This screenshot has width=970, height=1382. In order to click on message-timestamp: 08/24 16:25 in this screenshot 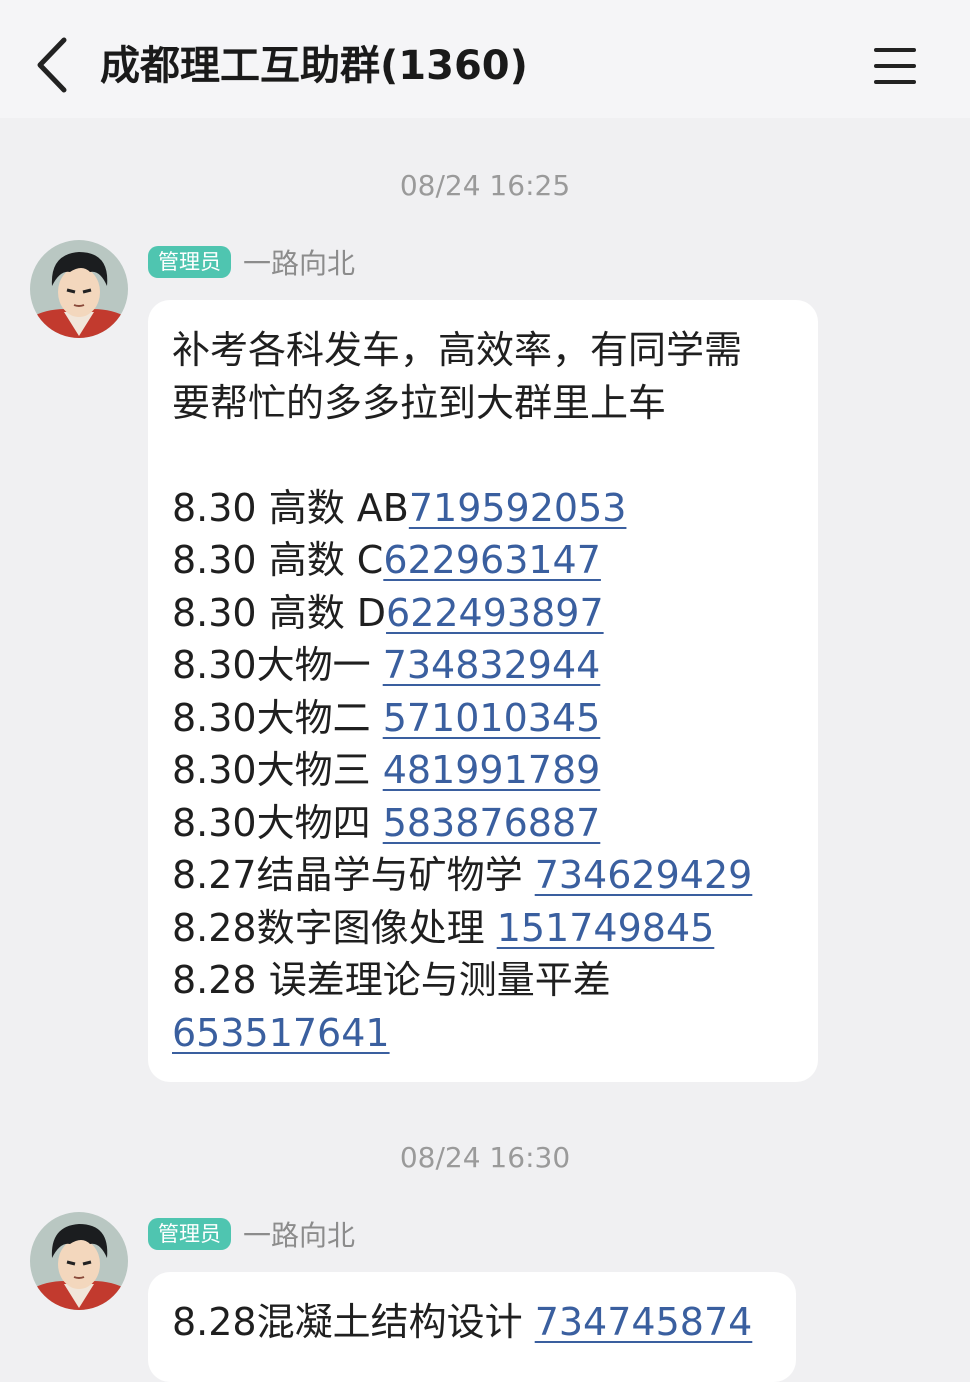, I will do `click(485, 185)`.